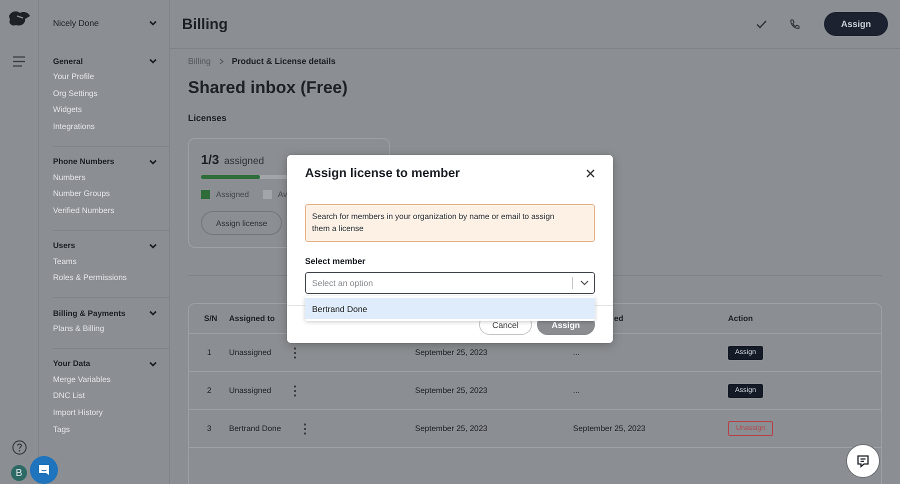 The width and height of the screenshot is (900, 484). What do you see at coordinates (794, 24) in the screenshot?
I see `phone-icon` at bounding box center [794, 24].